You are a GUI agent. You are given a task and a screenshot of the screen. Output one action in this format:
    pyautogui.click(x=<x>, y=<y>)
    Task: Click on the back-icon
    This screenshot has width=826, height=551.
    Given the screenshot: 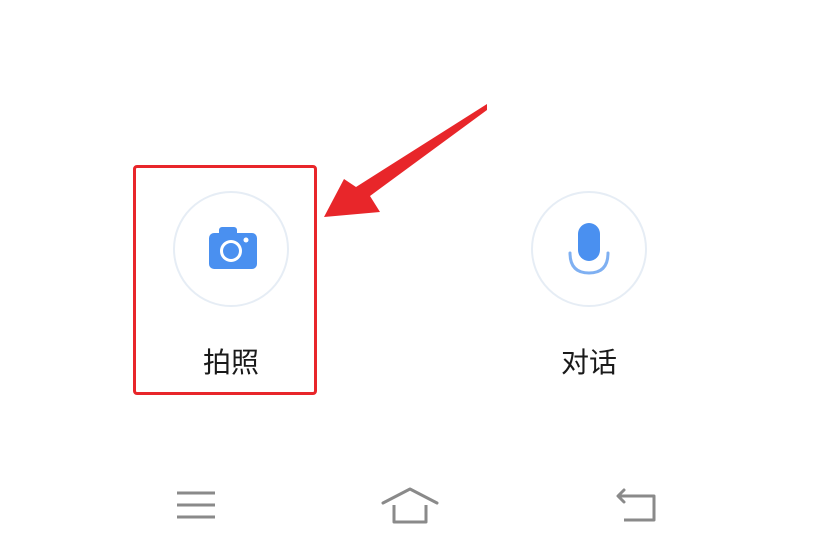 What is the action you would take?
    pyautogui.click(x=636, y=505)
    